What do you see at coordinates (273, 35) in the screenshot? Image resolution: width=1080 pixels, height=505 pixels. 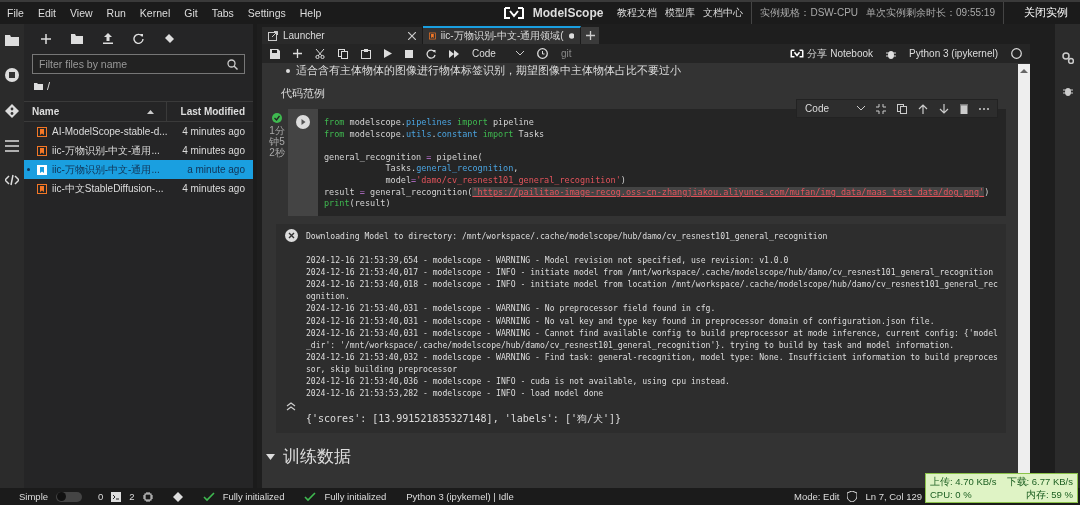 I see `launcher-icon` at bounding box center [273, 35].